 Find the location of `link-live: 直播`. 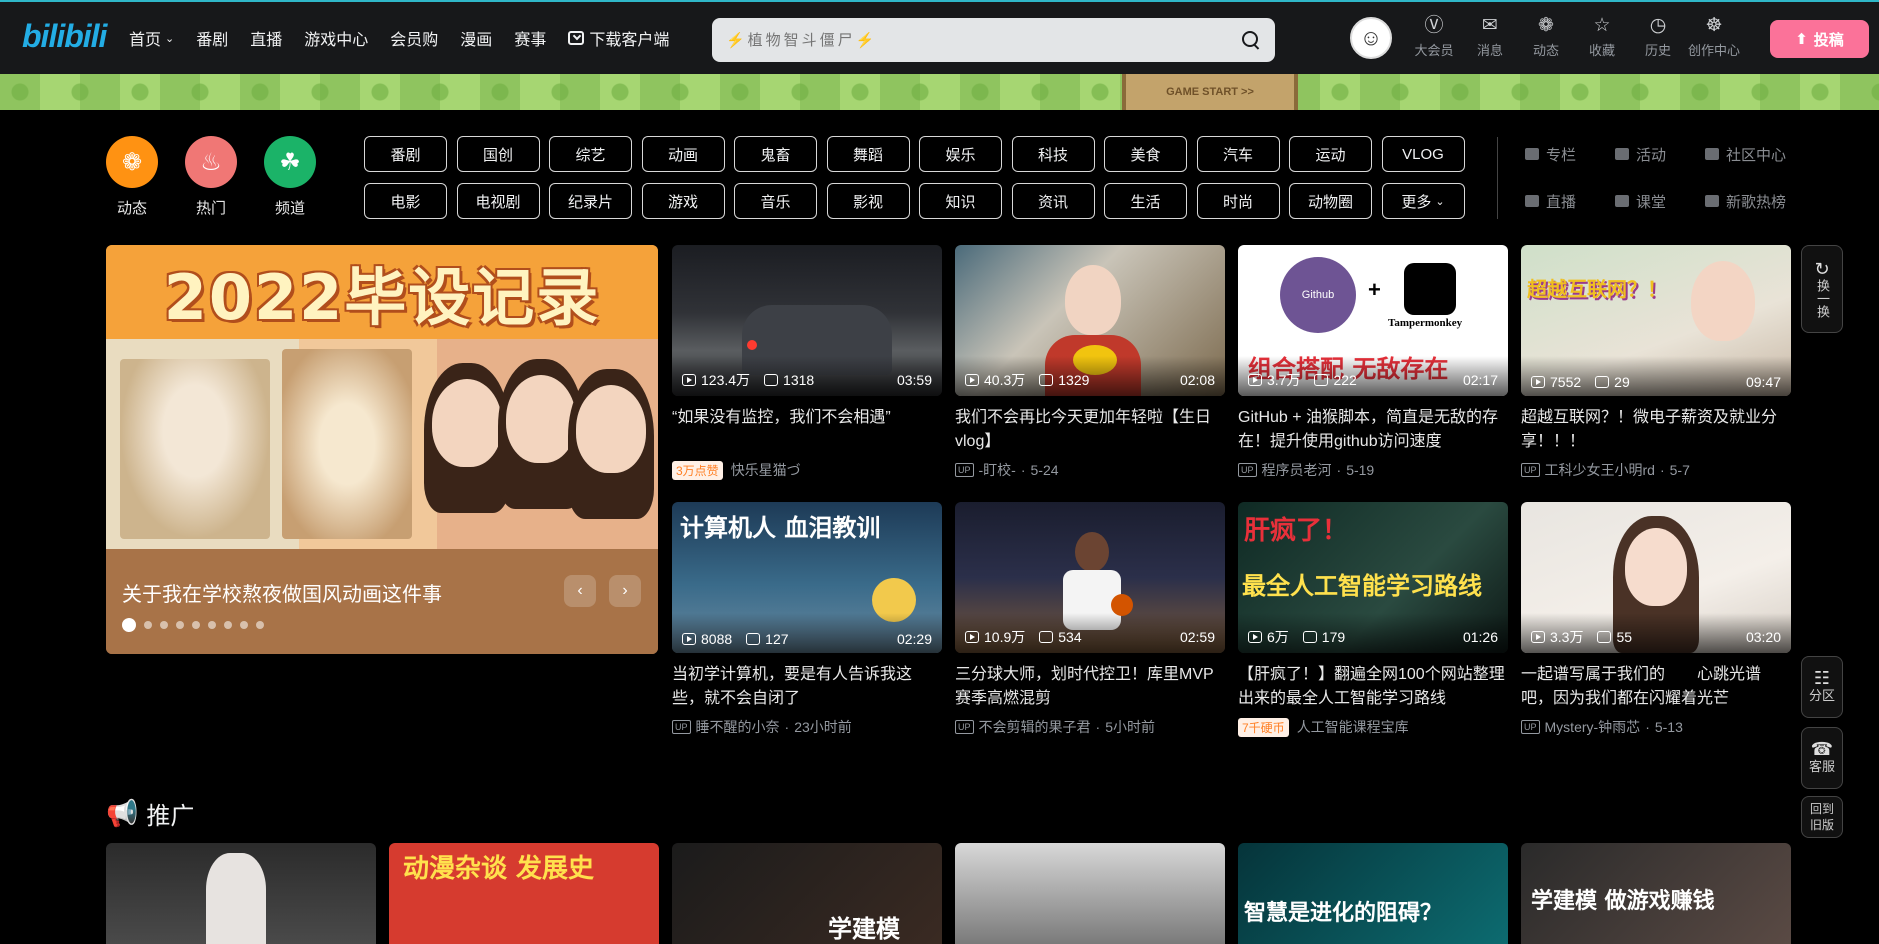

link-live: 直播 is located at coordinates (1570, 201).